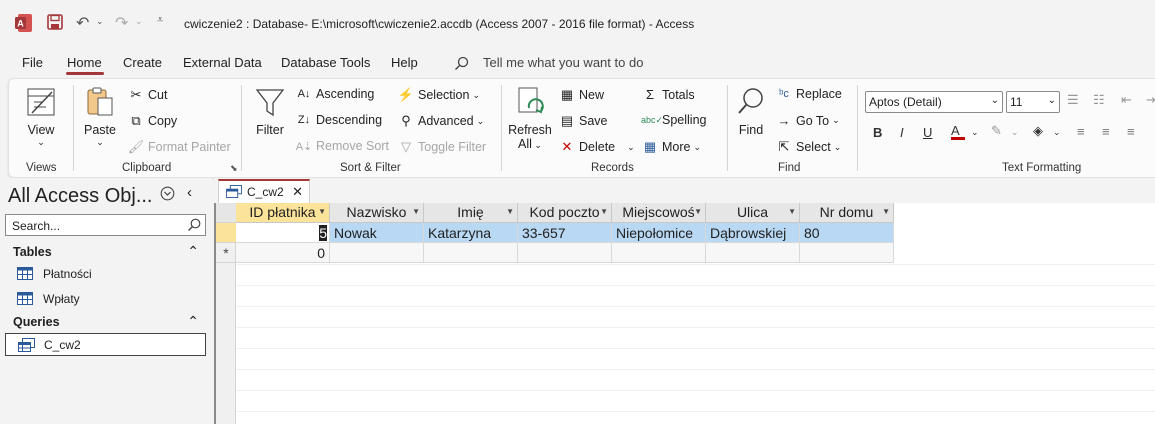 Image resolution: width=1155 pixels, height=424 pixels. What do you see at coordinates (100, 21) in the screenshot?
I see `undo-dropdown-icon: ⌄` at bounding box center [100, 21].